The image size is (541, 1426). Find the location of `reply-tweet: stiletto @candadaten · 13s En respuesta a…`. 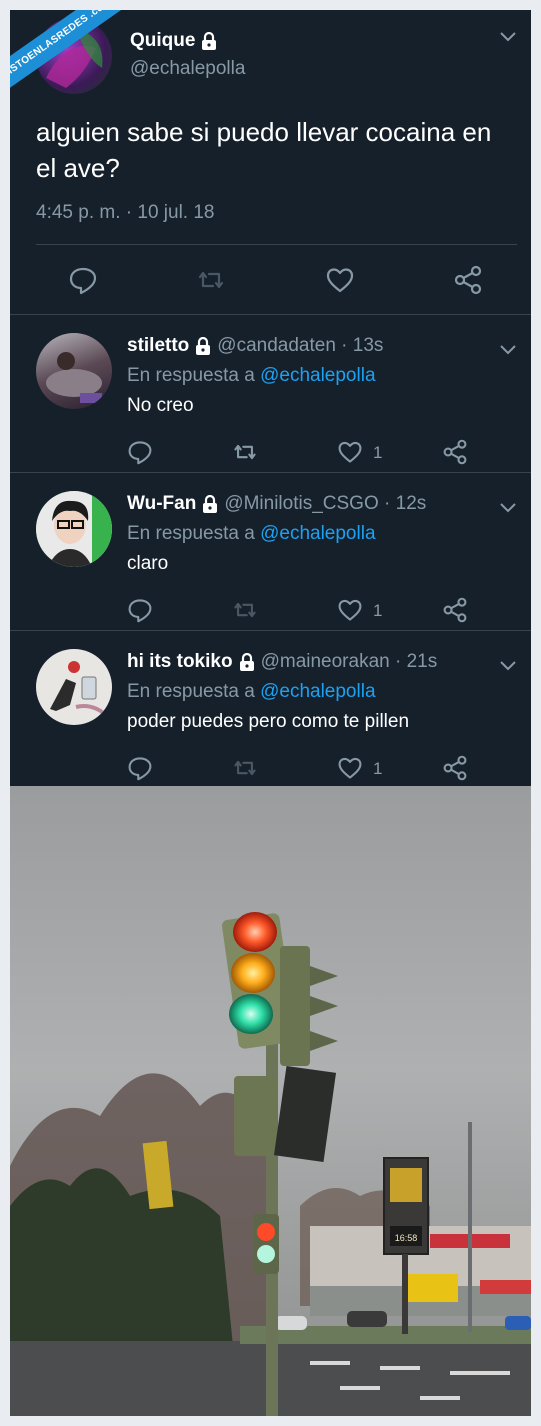

reply-tweet: stiletto @candadaten · 13s En respuesta a… is located at coordinates (270, 393).